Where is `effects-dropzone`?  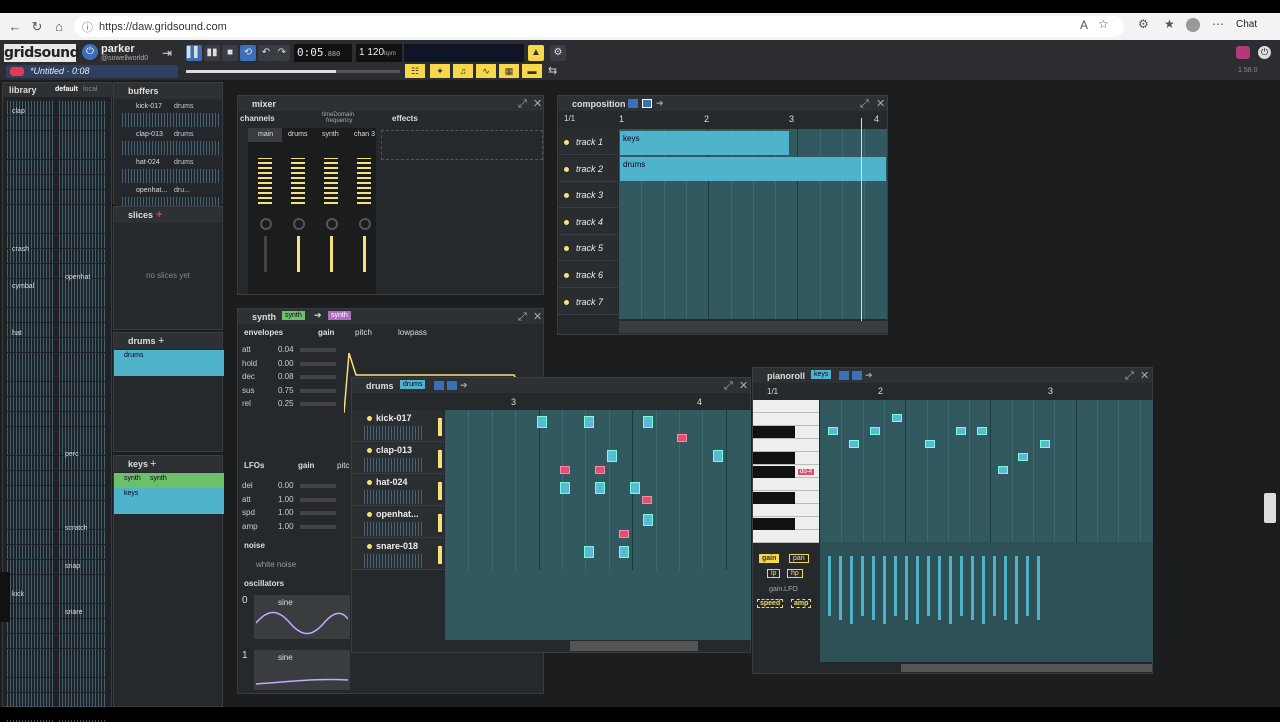 effects-dropzone is located at coordinates (462, 145).